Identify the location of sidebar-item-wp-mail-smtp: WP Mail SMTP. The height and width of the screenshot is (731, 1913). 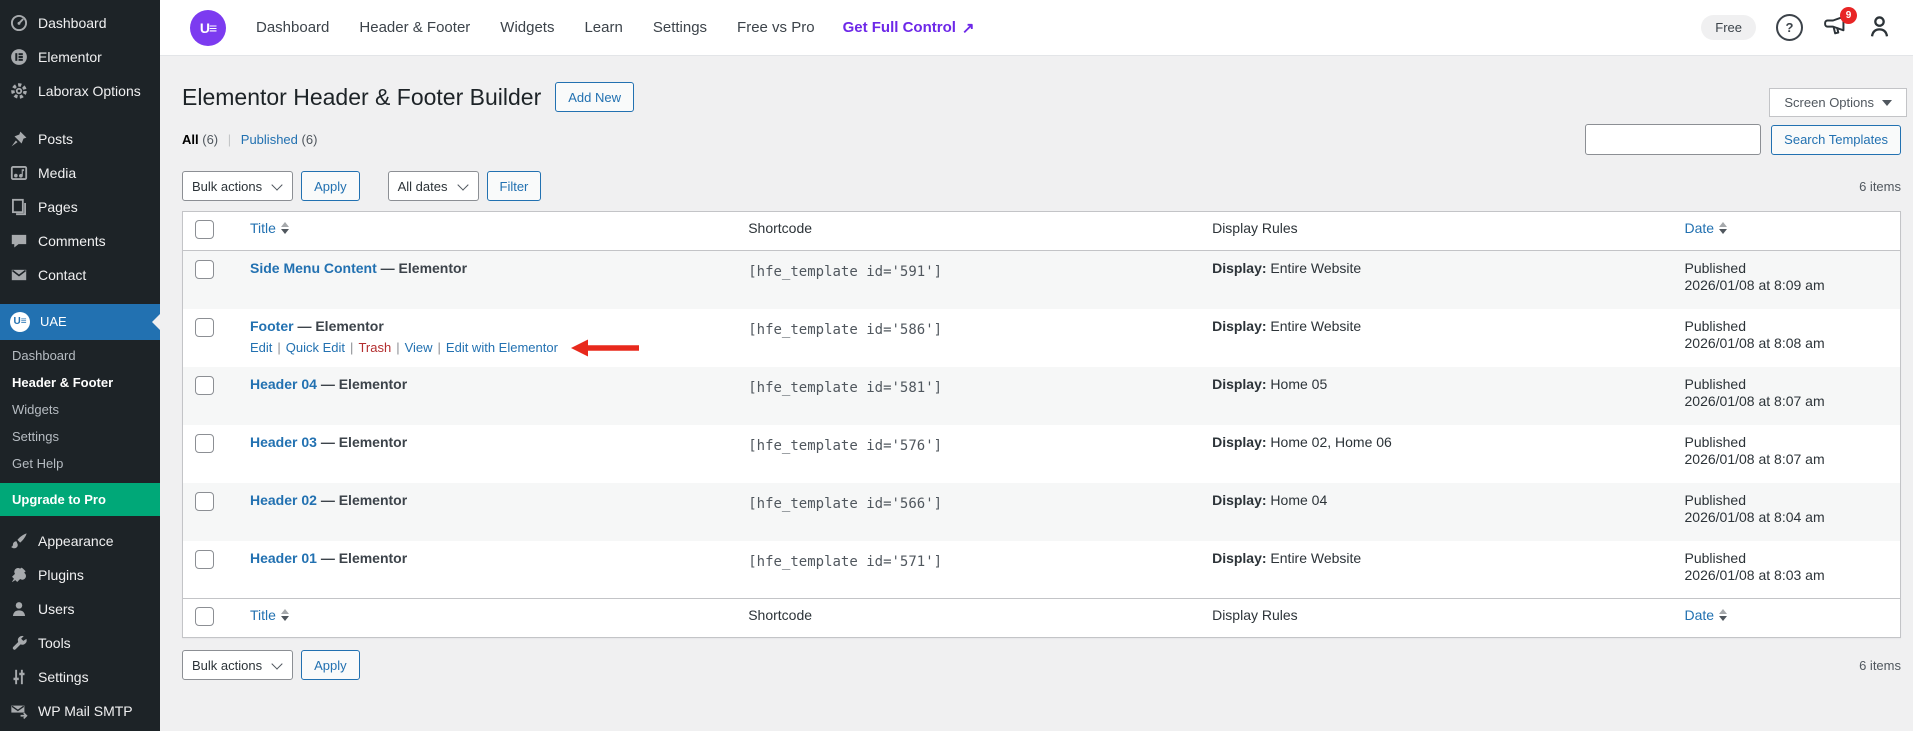
(80, 711).